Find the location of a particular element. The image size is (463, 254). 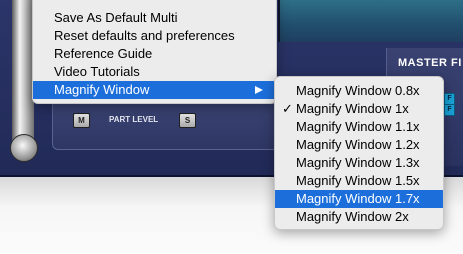

submenu-item-label: Magnify Window 0.8x is located at coordinates (358, 90).